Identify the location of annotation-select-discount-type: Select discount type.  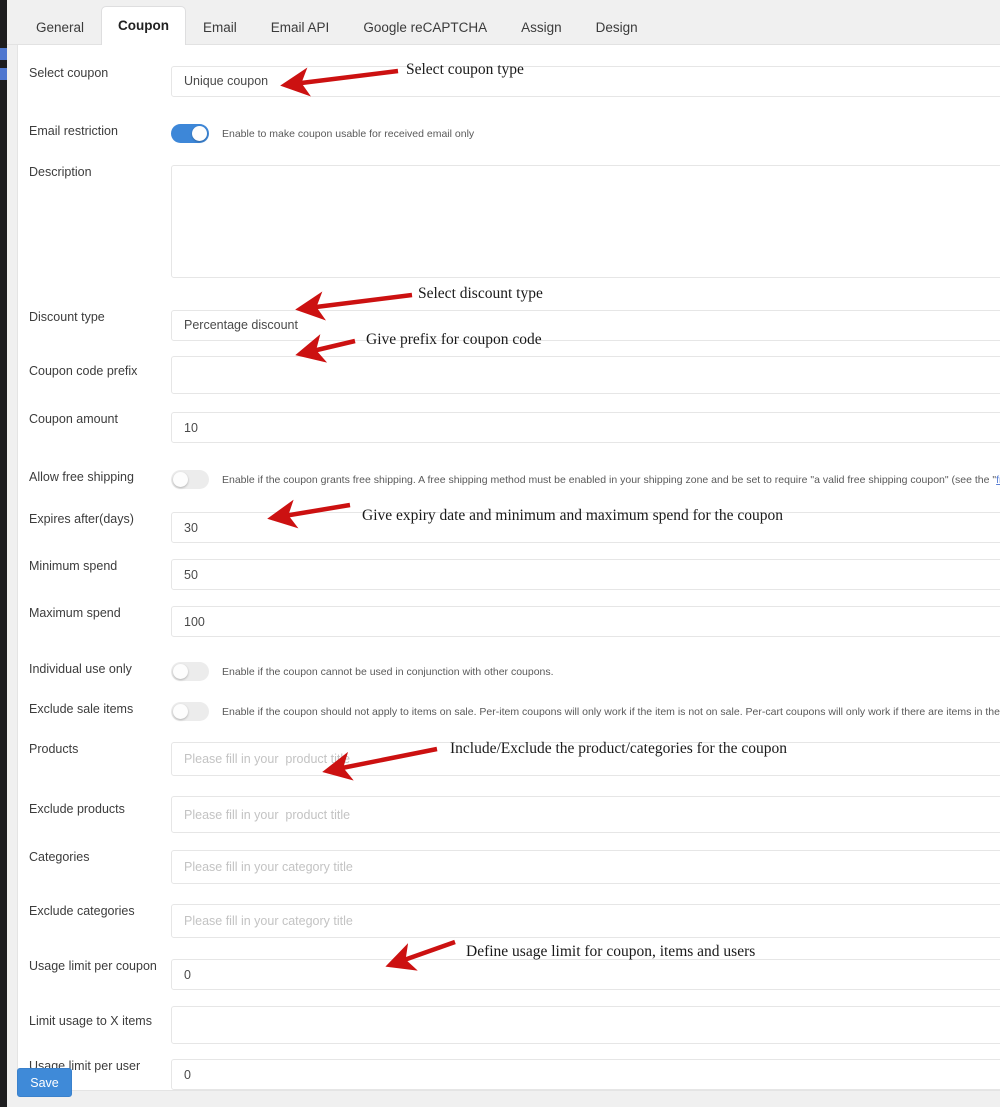
(480, 293).